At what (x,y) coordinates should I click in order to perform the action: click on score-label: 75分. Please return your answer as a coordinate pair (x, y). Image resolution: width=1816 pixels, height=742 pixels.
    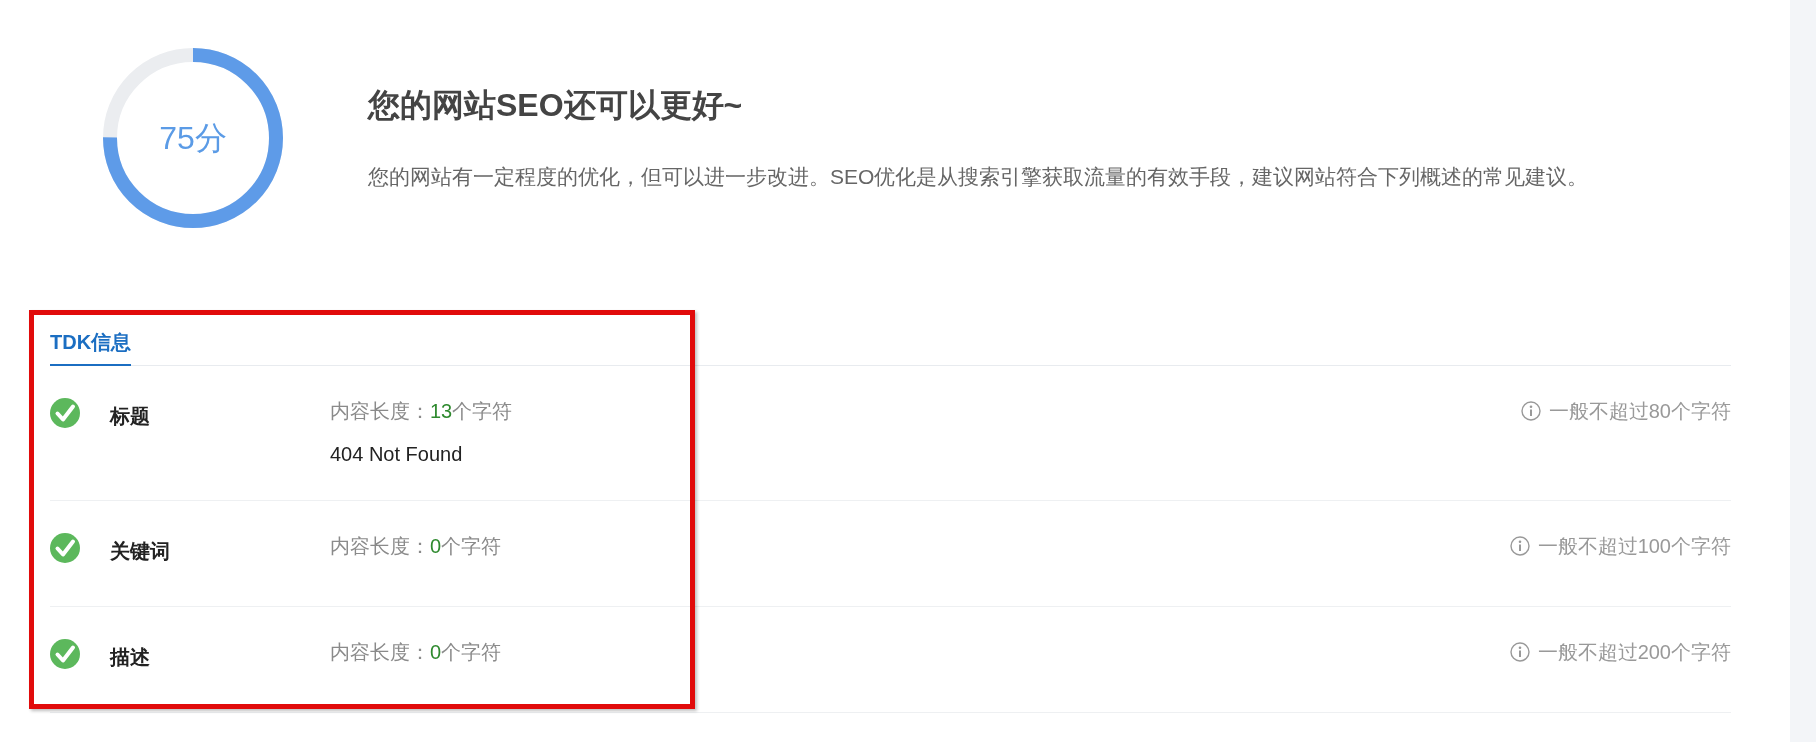
    Looking at the image, I should click on (193, 138).